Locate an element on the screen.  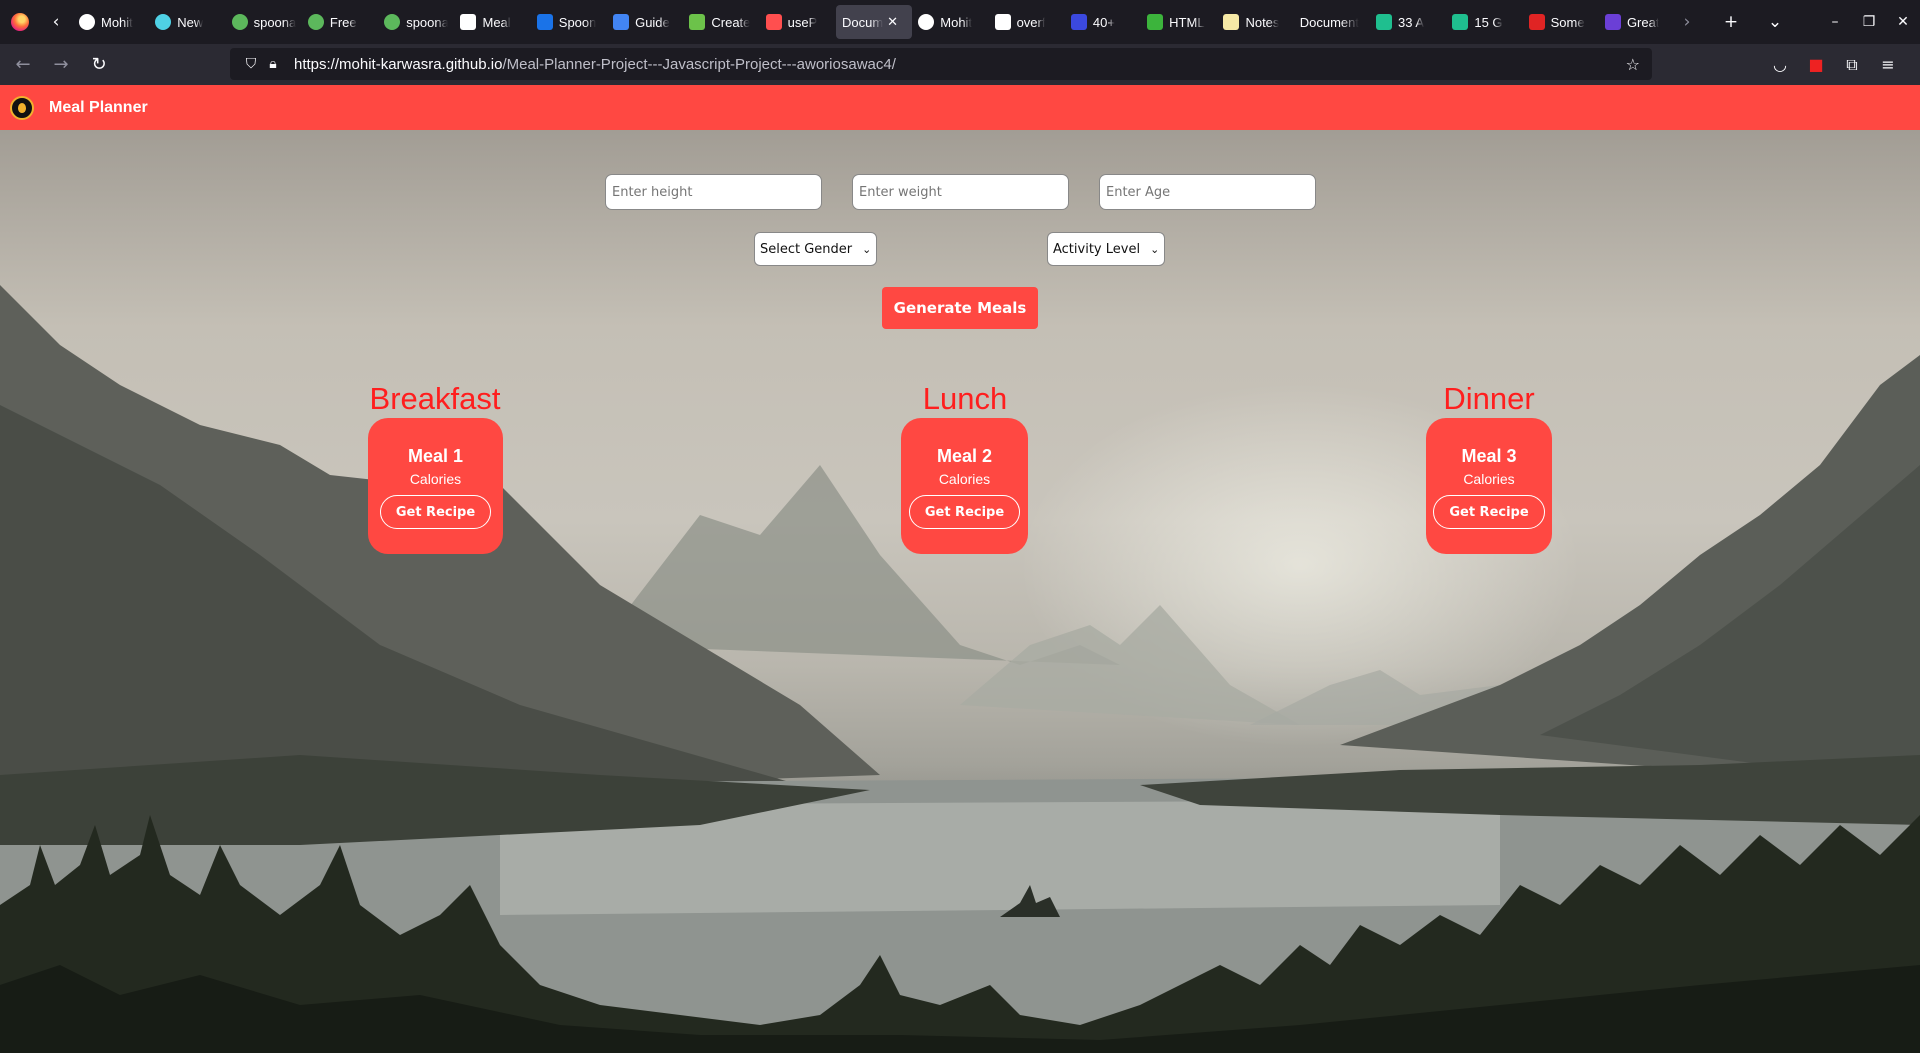
browser-tab: Docum ✕ is located at coordinates (873, 22).